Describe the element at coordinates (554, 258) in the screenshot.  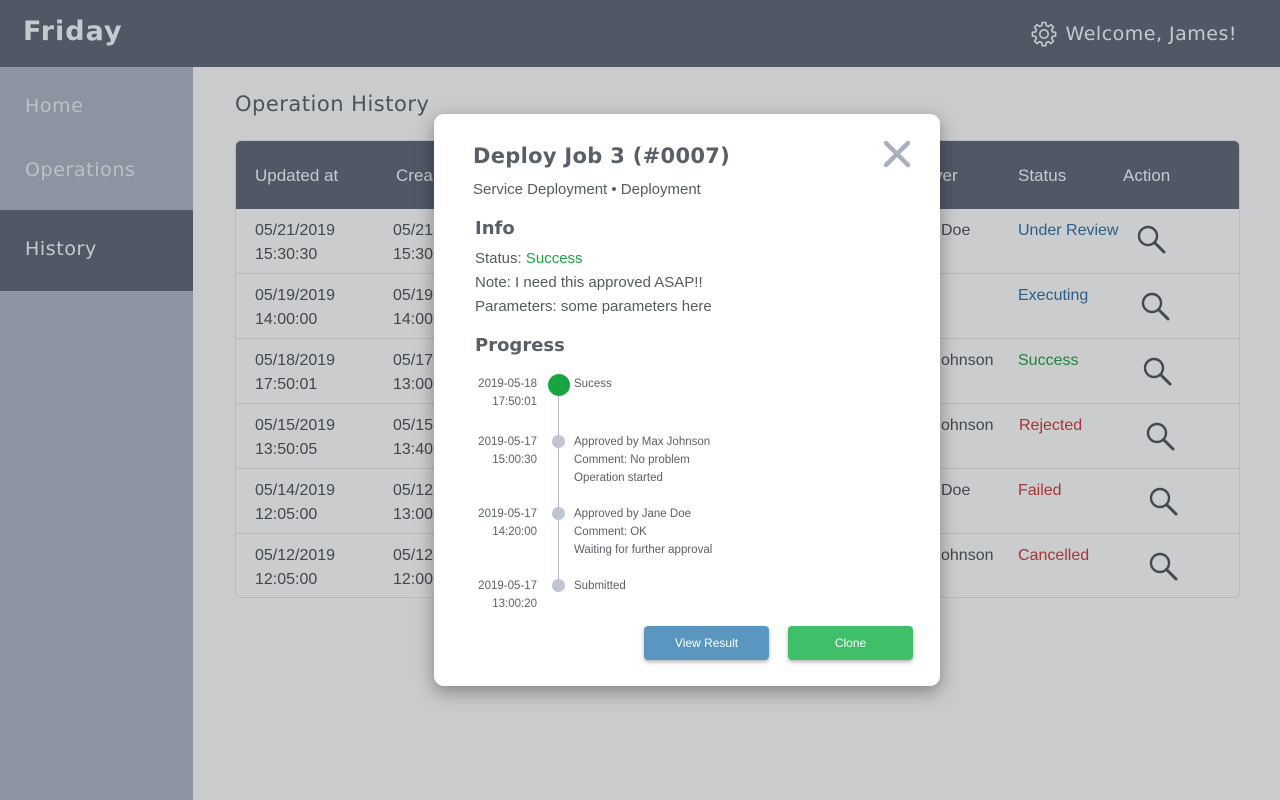
I see `status-value: Success` at that location.